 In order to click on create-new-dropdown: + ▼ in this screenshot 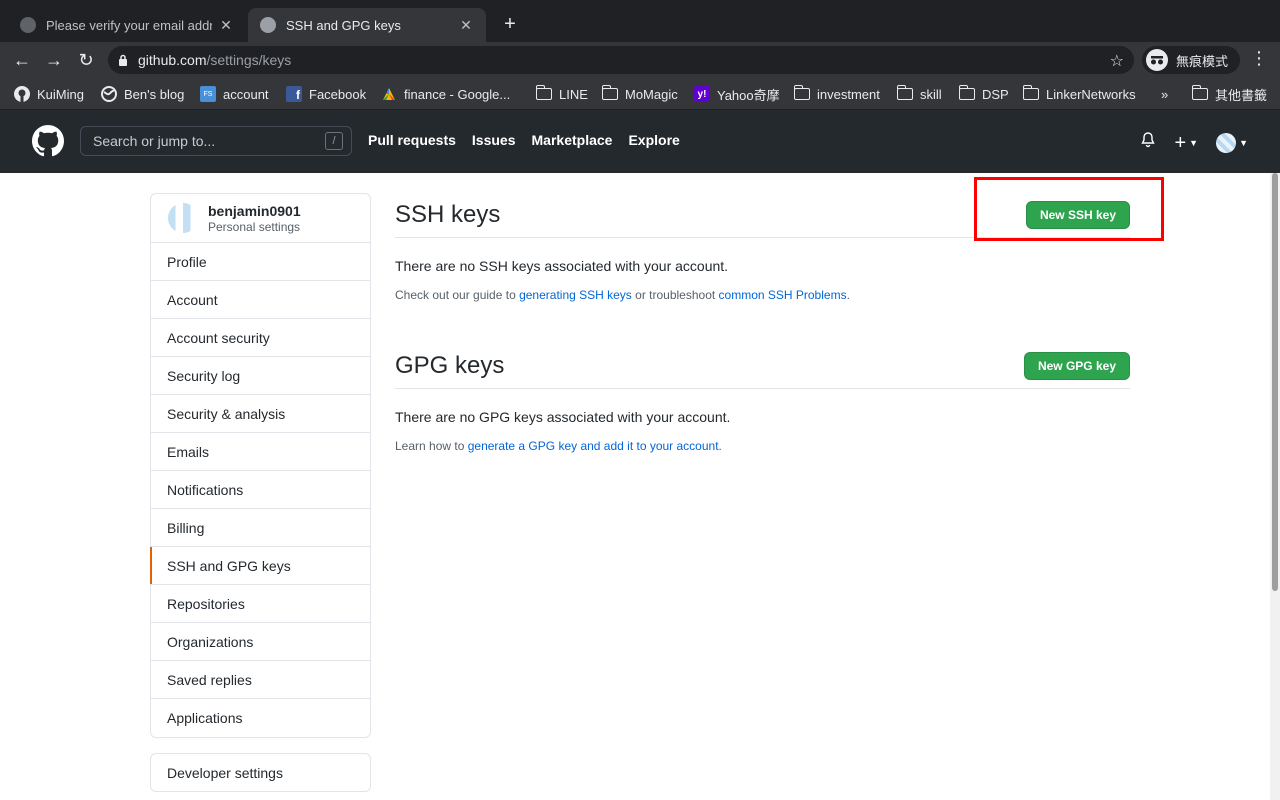, I will do `click(1186, 142)`.